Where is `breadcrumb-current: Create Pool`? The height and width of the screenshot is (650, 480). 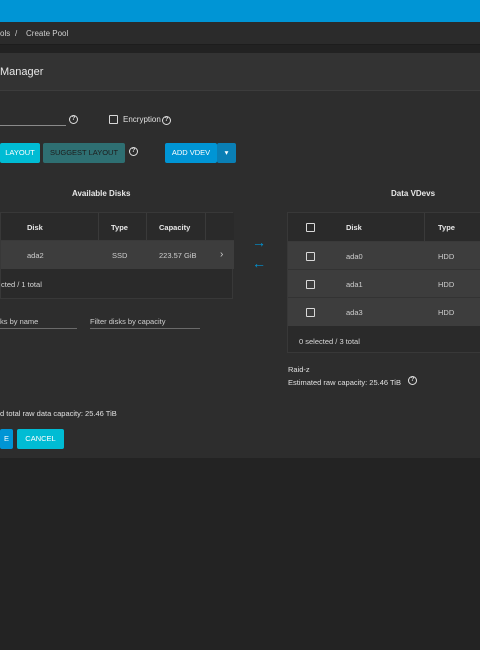 breadcrumb-current: Create Pool is located at coordinates (47, 33).